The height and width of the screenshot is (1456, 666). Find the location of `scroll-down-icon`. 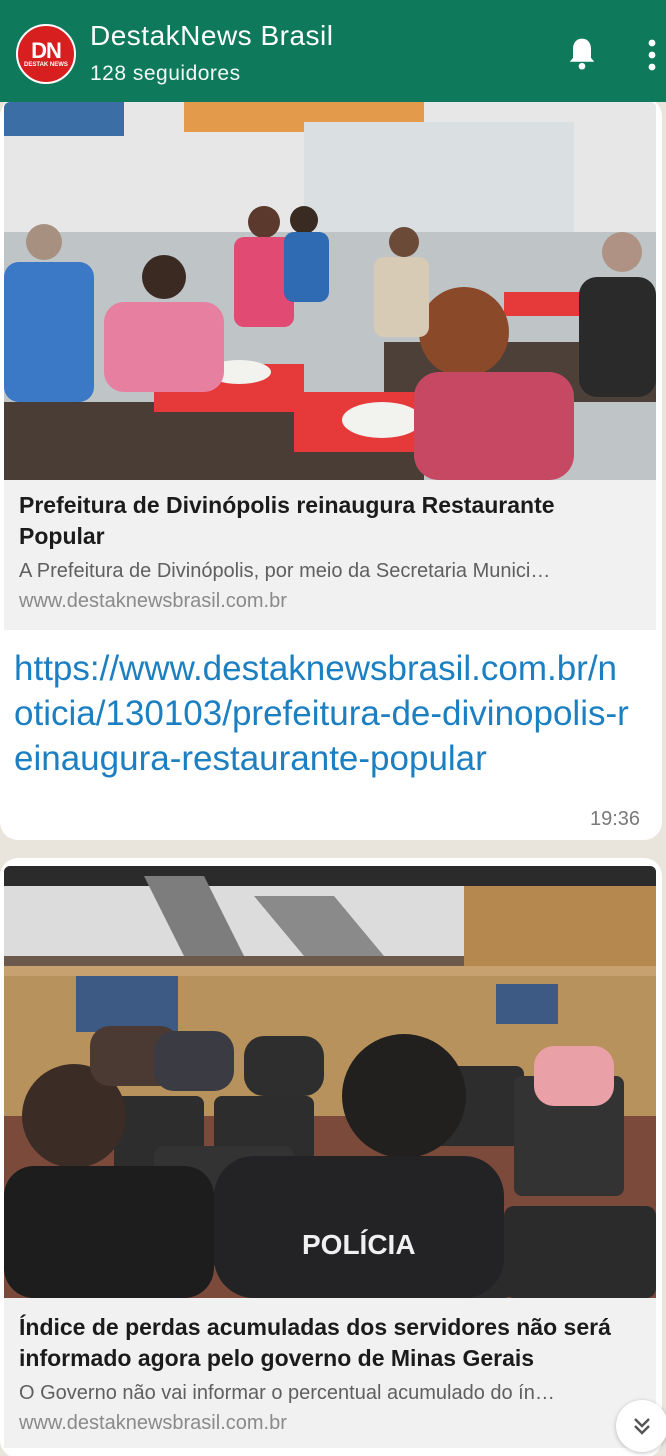

scroll-down-icon is located at coordinates (642, 1426).